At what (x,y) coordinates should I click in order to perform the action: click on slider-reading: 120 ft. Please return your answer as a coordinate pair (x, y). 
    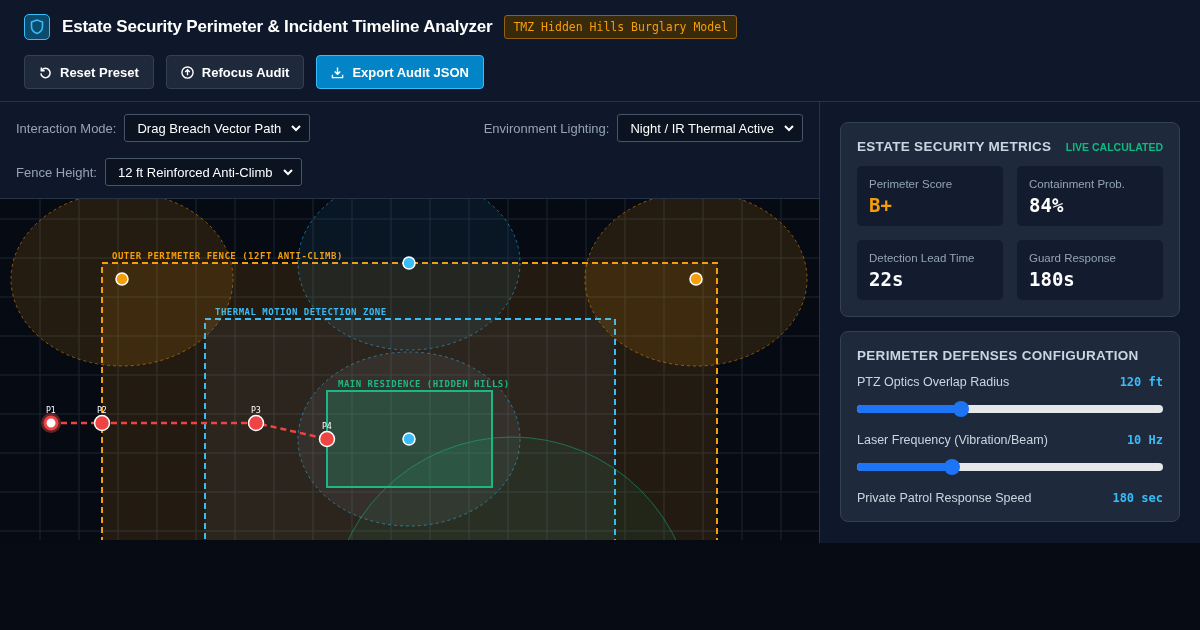
    Looking at the image, I should click on (1141, 382).